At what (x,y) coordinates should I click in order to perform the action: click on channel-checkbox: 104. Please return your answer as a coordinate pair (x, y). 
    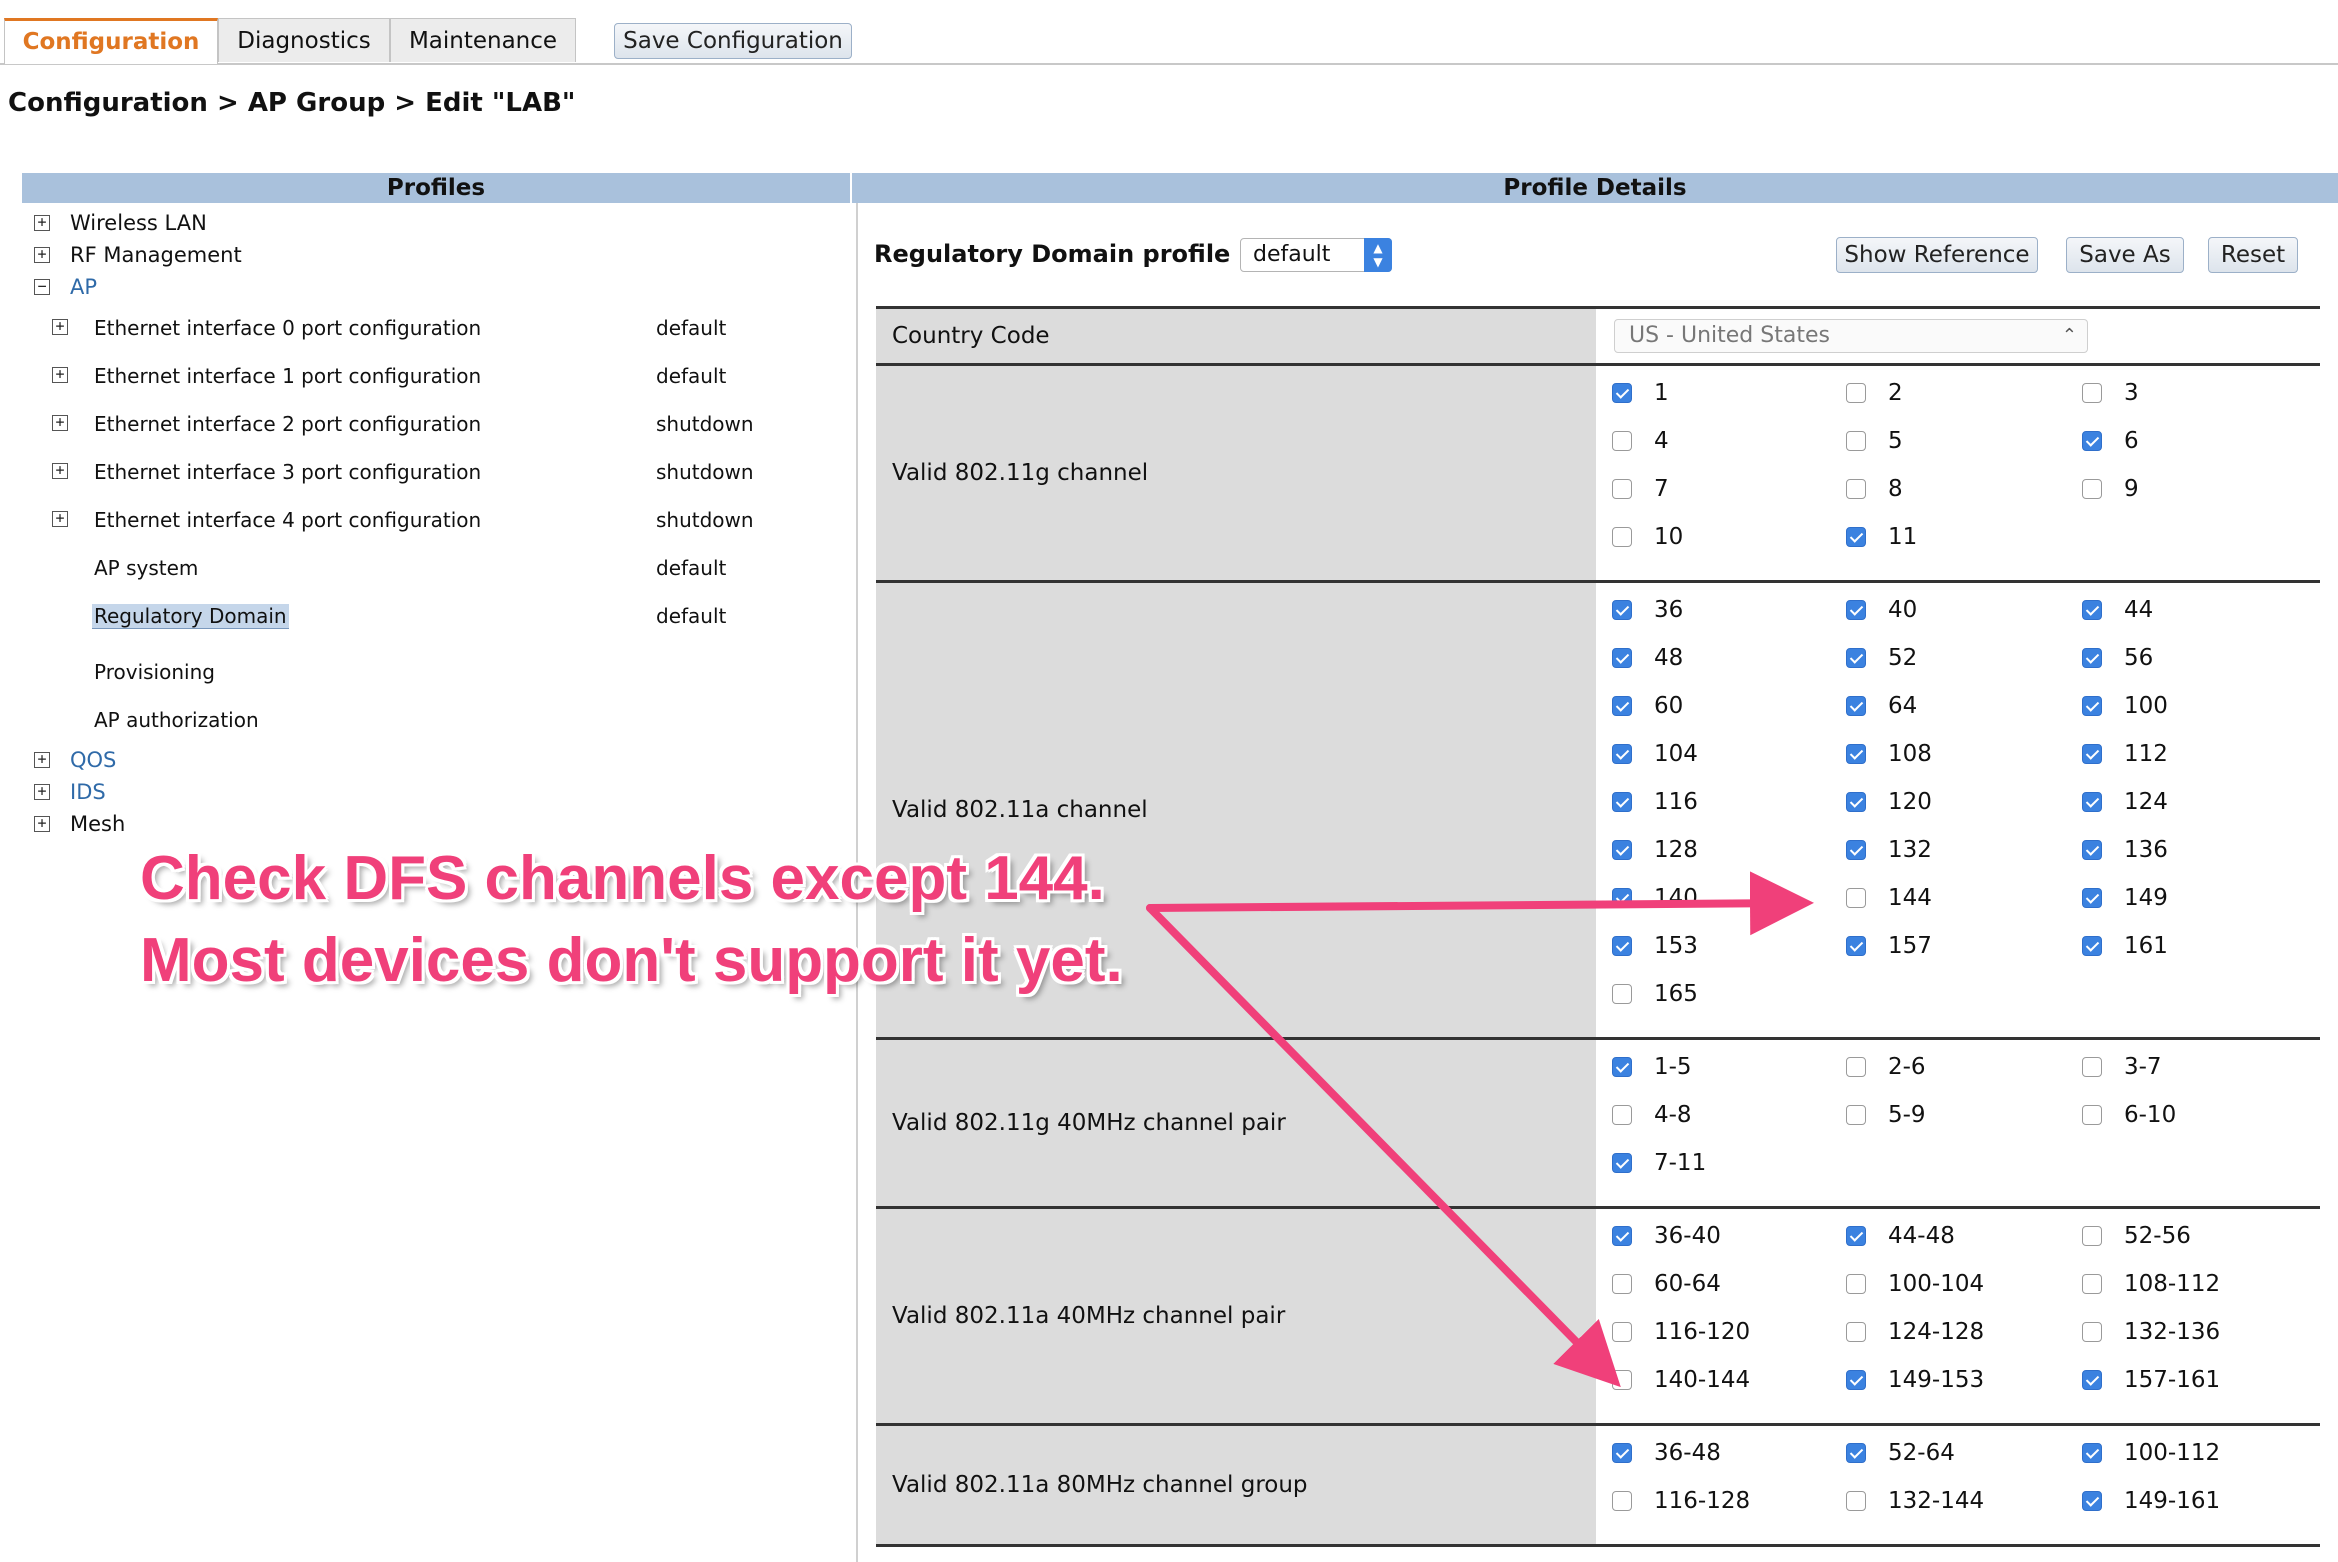
    Looking at the image, I should click on (1655, 754).